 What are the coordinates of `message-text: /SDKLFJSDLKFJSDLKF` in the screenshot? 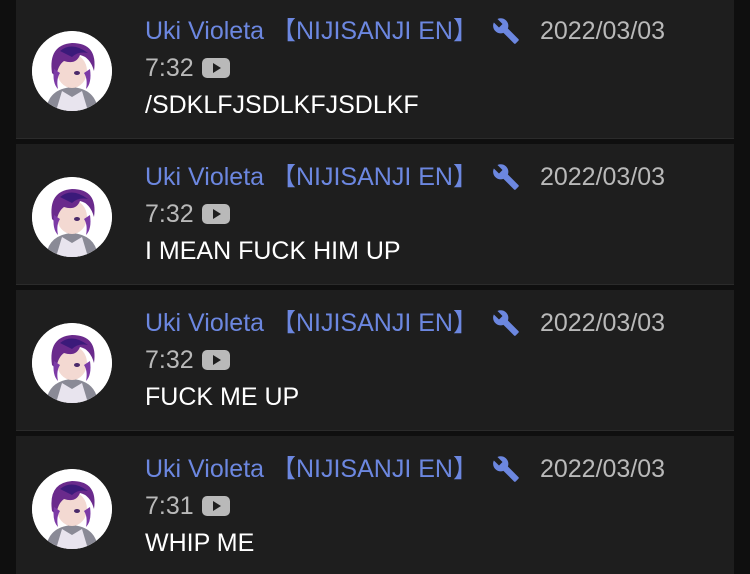 It's located at (282, 105).